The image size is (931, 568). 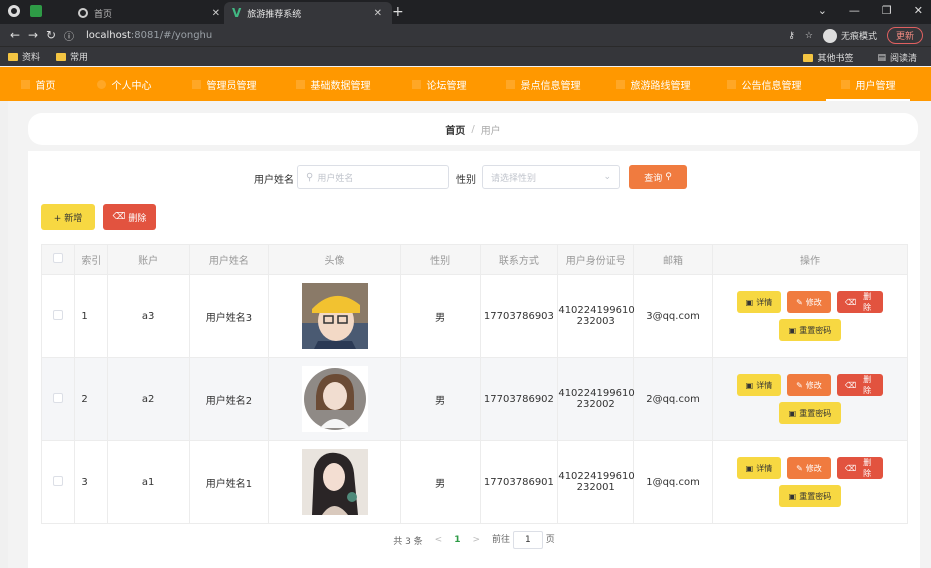 I want to click on edit-label: 修改, so click(x=813, y=302).